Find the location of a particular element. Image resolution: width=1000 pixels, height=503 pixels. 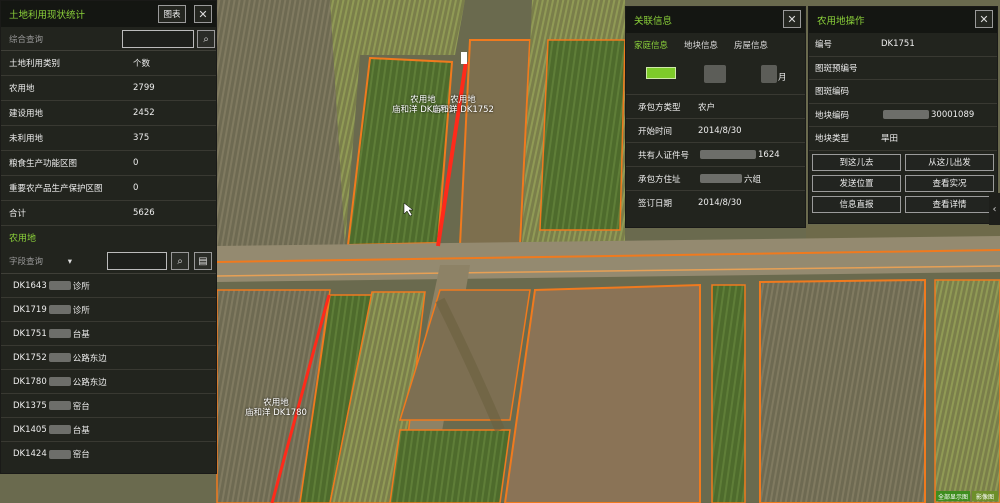

search-row: 综合查询 ⌕ is located at coordinates (108, 39).